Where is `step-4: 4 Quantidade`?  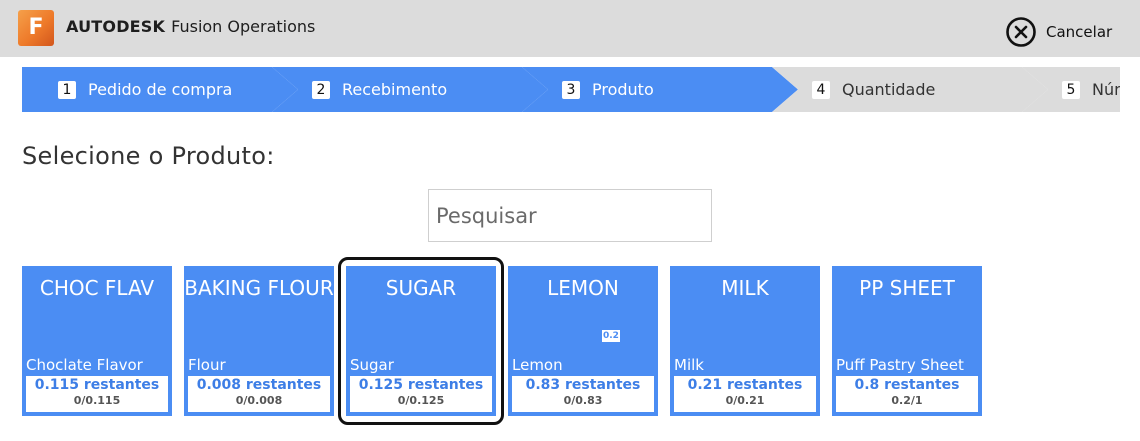
step-4: 4 Quantidade is located at coordinates (910, 89).